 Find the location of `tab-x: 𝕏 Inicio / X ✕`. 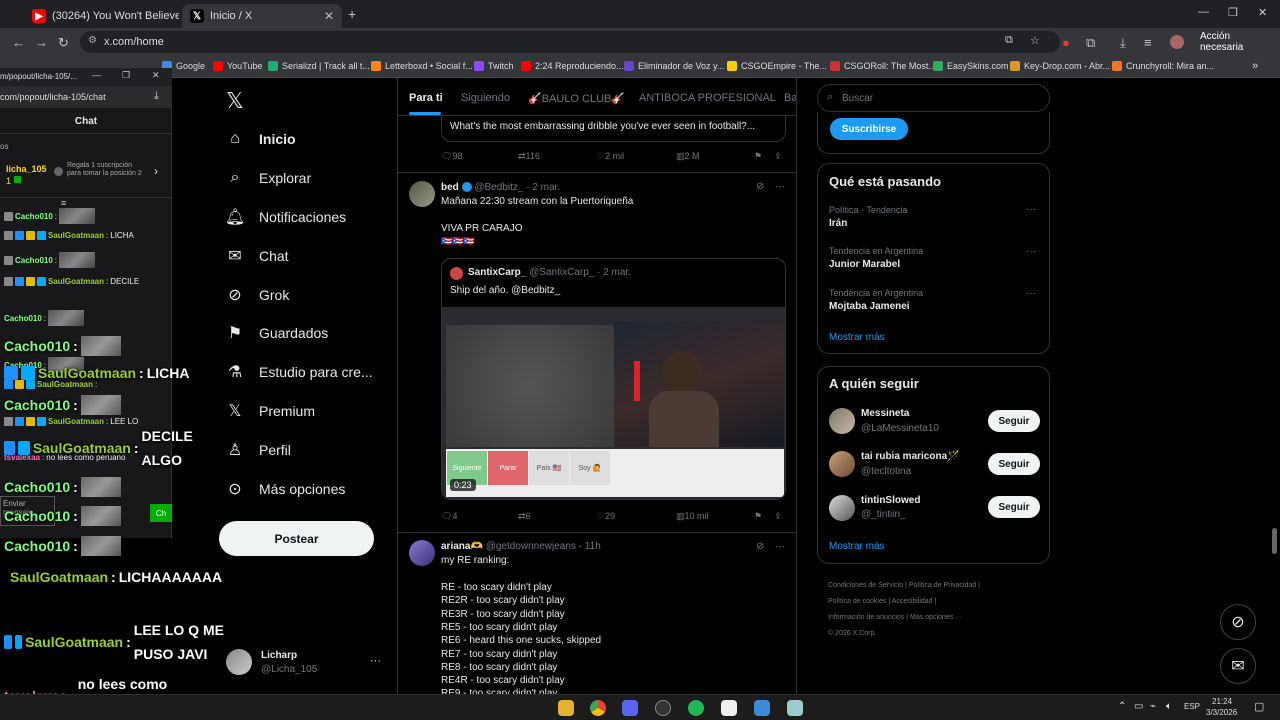

tab-x: 𝕏 Inicio / X ✕ is located at coordinates (262, 16).